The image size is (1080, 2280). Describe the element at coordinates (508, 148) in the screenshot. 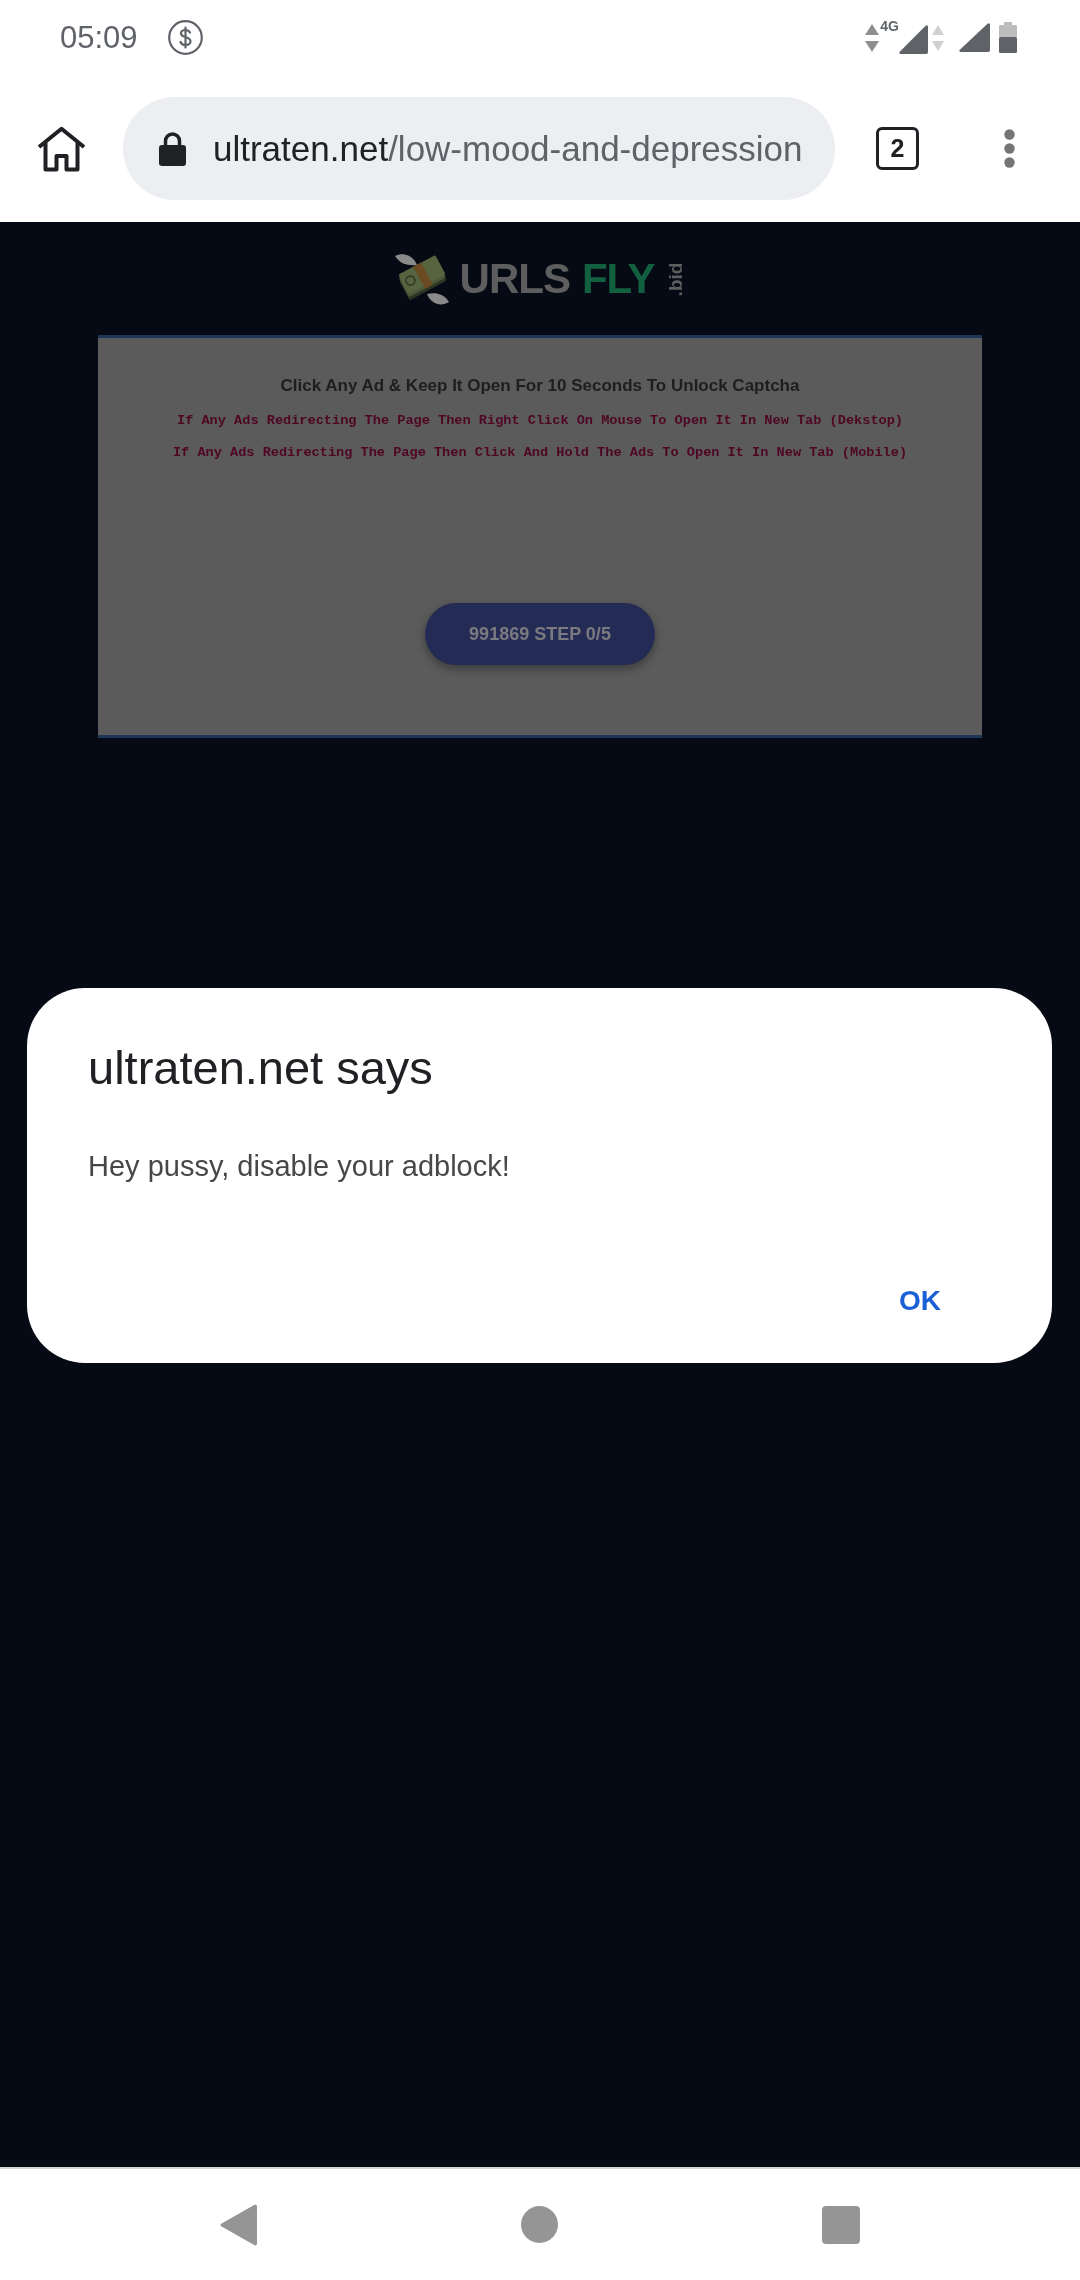

I see `url-text: ultraten.net/low-mood-and-depression` at that location.